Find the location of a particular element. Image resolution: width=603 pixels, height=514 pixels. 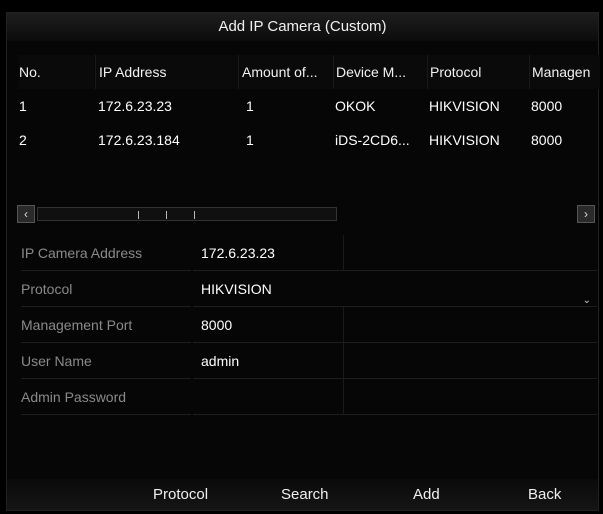

table-row: 1 172.6.23.23 1 OKOK HIKVISION 8000 is located at coordinates (302, 106).